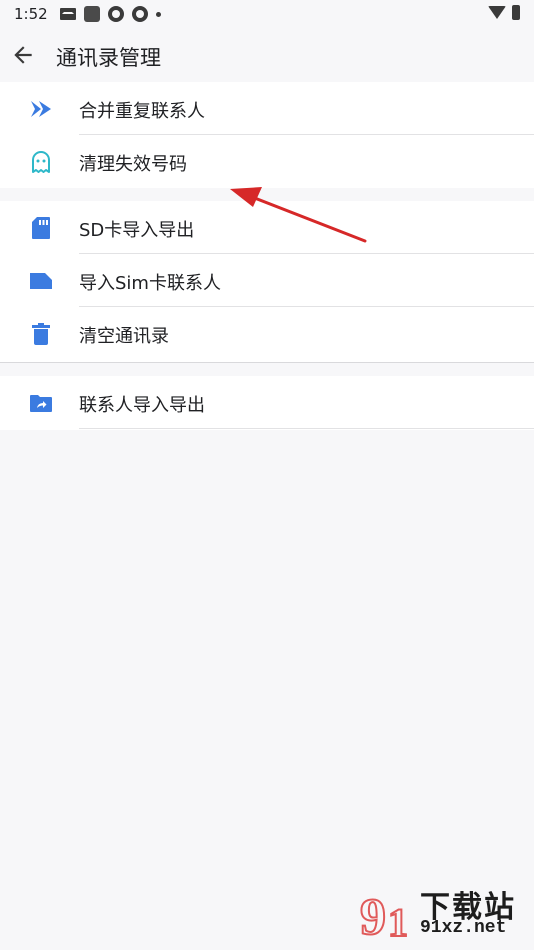 The height and width of the screenshot is (950, 534). I want to click on battery-icon, so click(516, 12).